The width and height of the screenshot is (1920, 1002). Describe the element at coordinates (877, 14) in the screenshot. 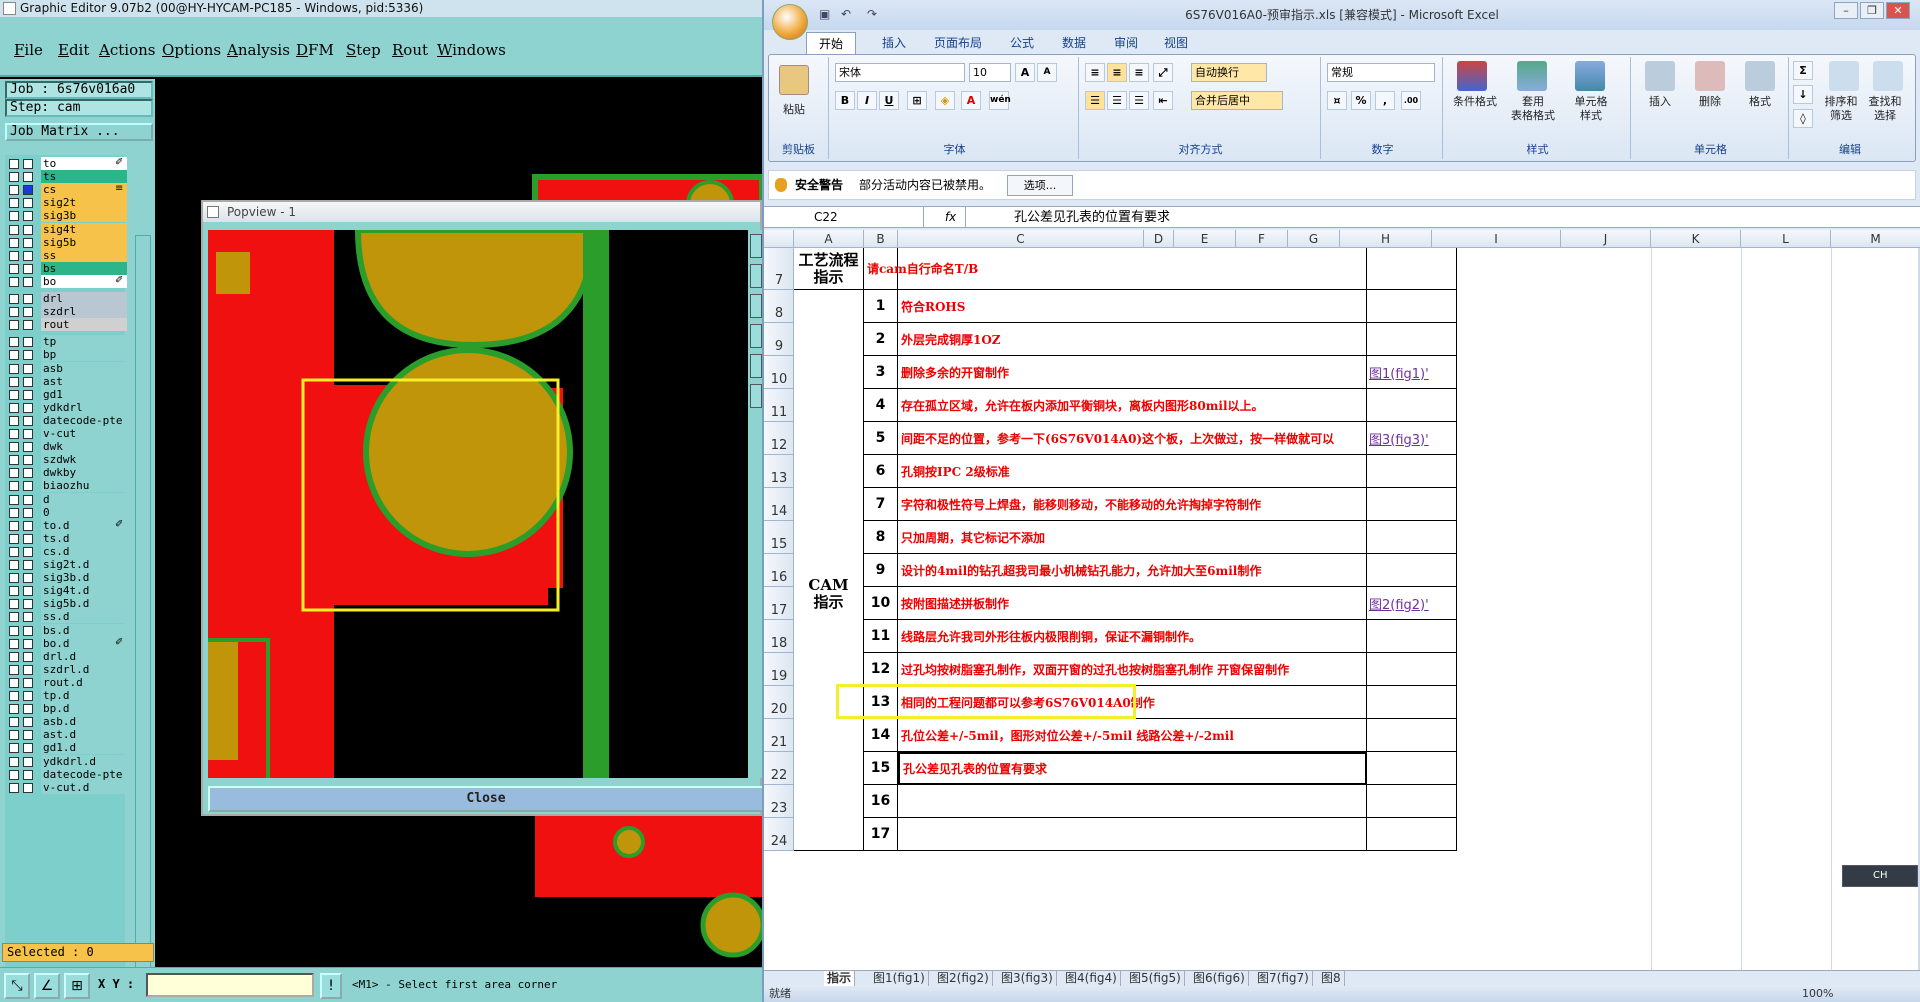

I see `redo-icon: ↷` at that location.